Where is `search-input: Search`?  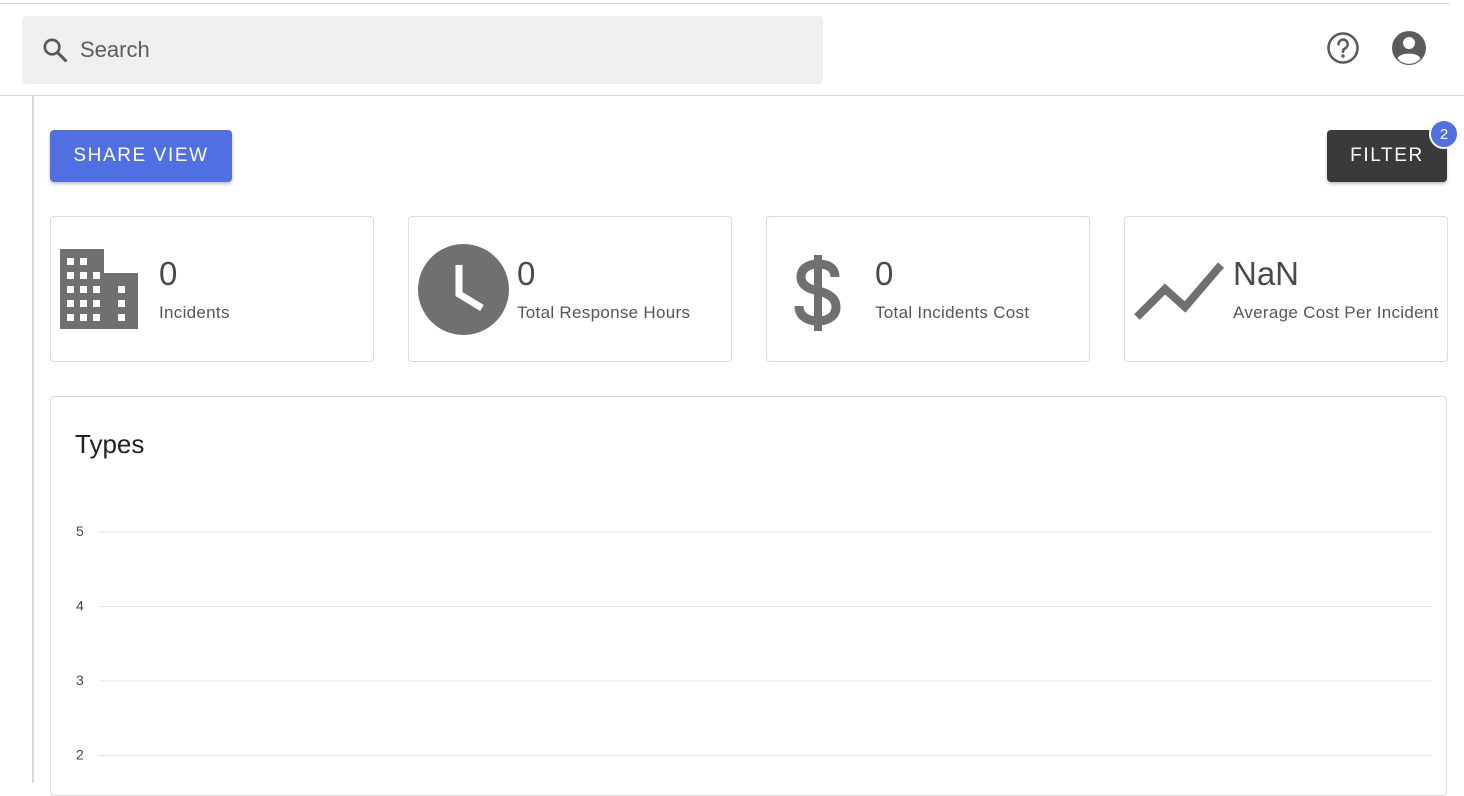 search-input: Search is located at coordinates (115, 50).